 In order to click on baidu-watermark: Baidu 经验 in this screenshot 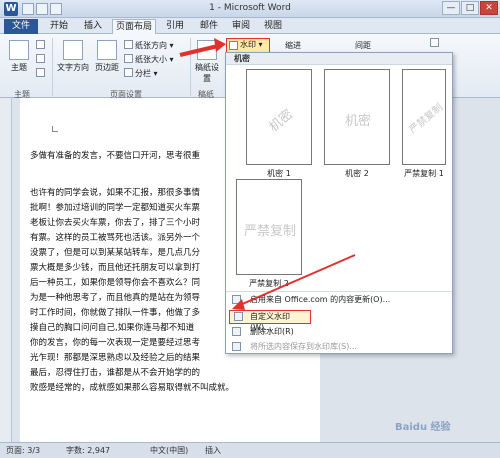, I will do `click(423, 427)`.